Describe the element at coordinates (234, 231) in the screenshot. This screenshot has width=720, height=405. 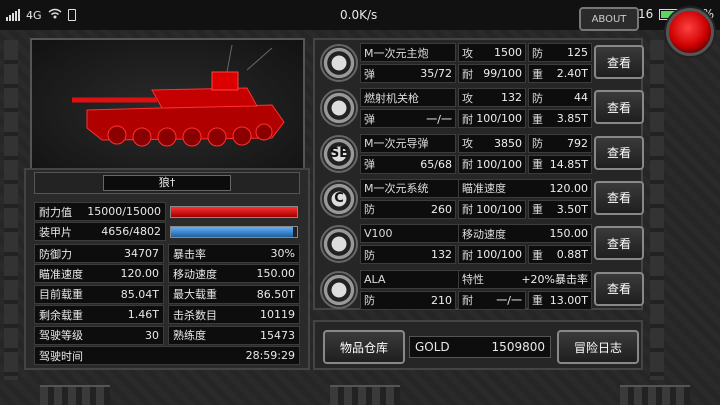
I see `armor-bar` at that location.